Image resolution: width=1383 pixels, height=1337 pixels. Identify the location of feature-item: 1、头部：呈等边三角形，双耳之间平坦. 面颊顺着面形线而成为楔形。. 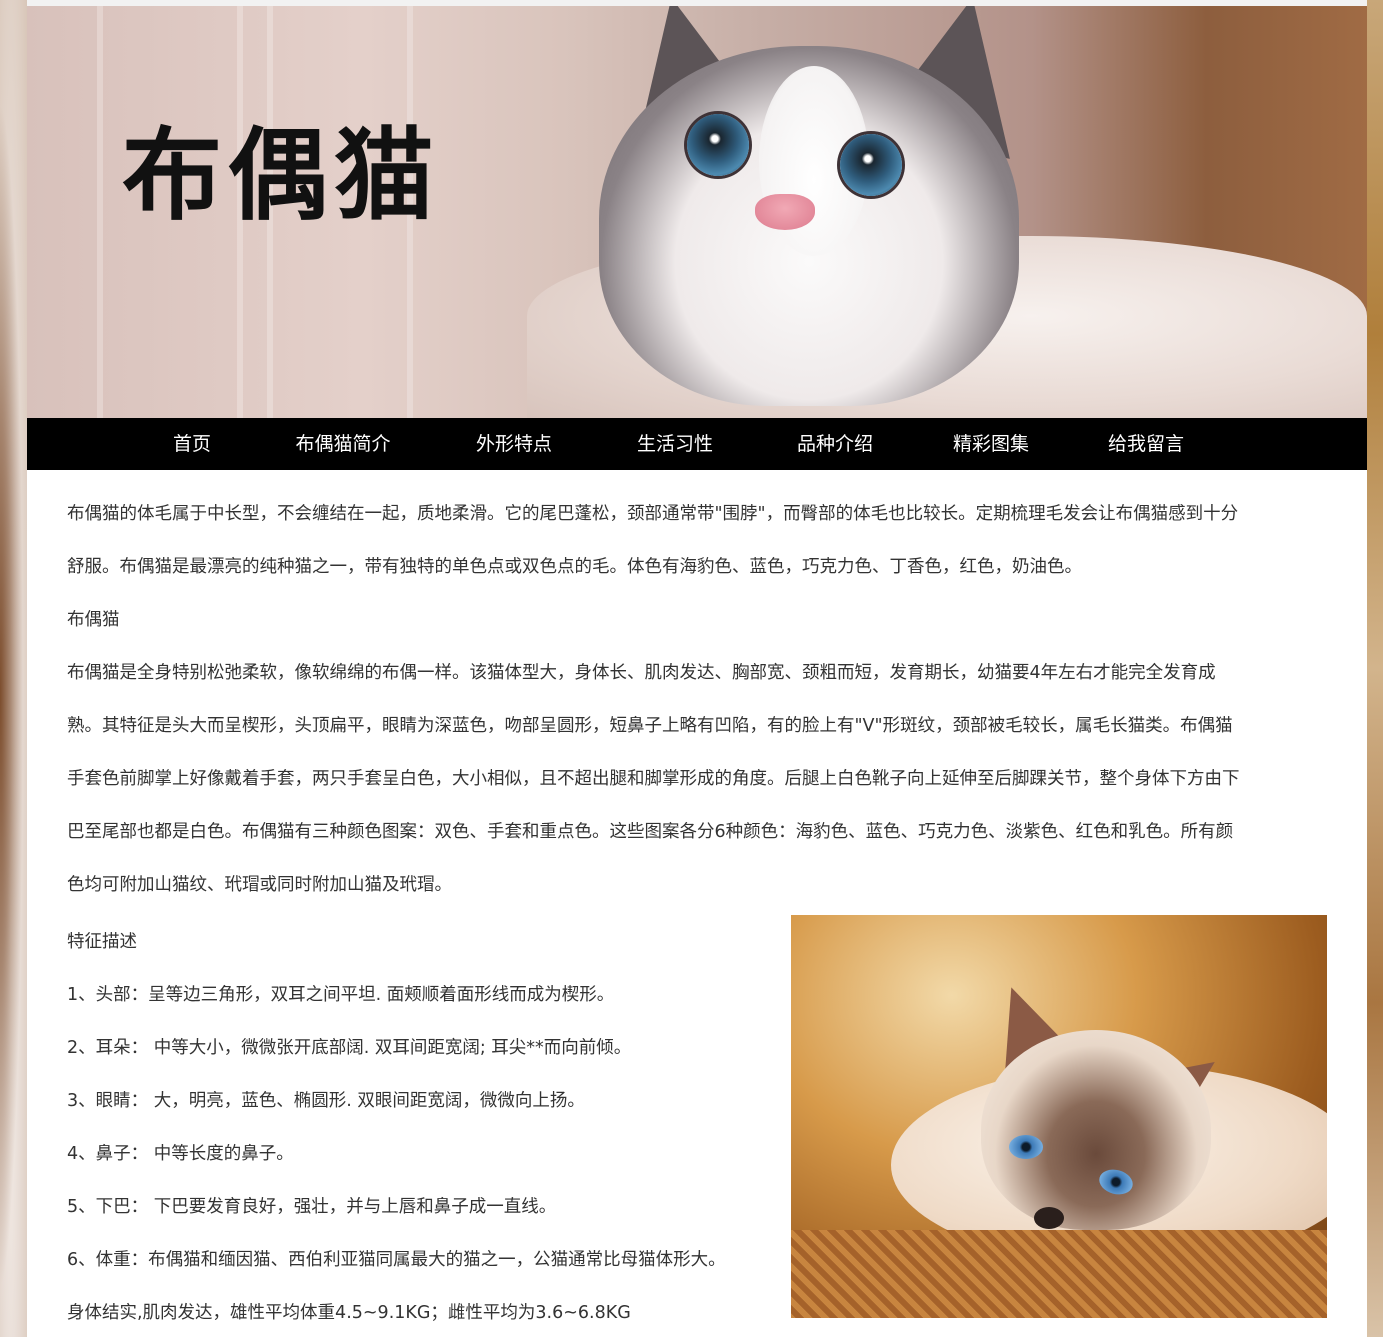
(341, 995).